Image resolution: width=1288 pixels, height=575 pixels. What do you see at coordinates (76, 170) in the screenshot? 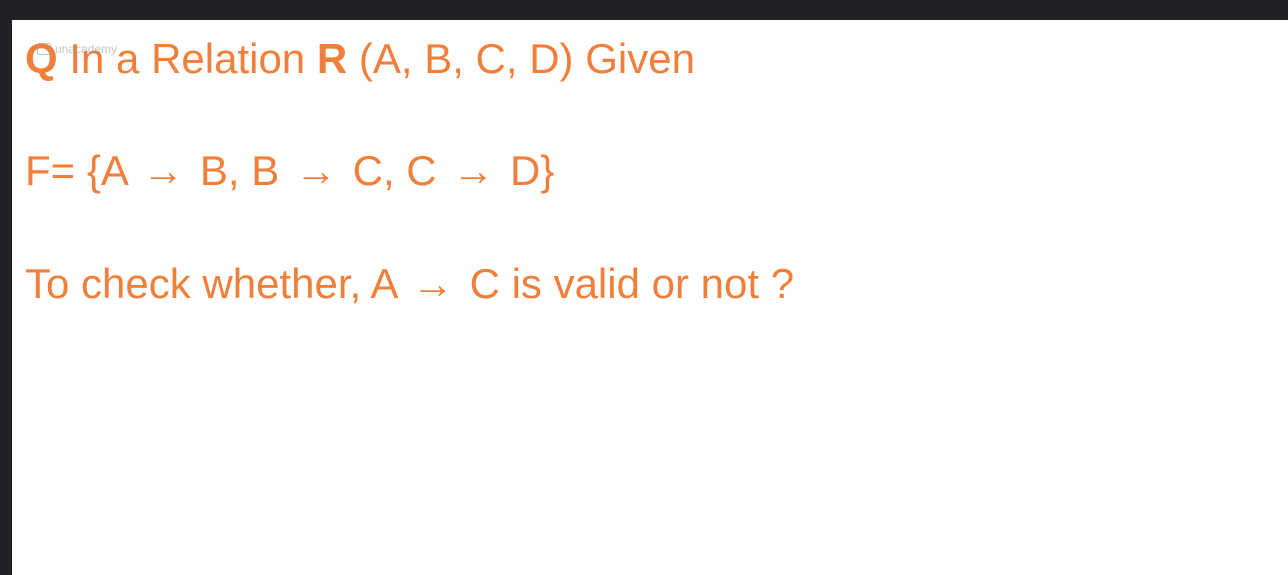
I see `dependency-set-prefix: F= {A` at bounding box center [76, 170].